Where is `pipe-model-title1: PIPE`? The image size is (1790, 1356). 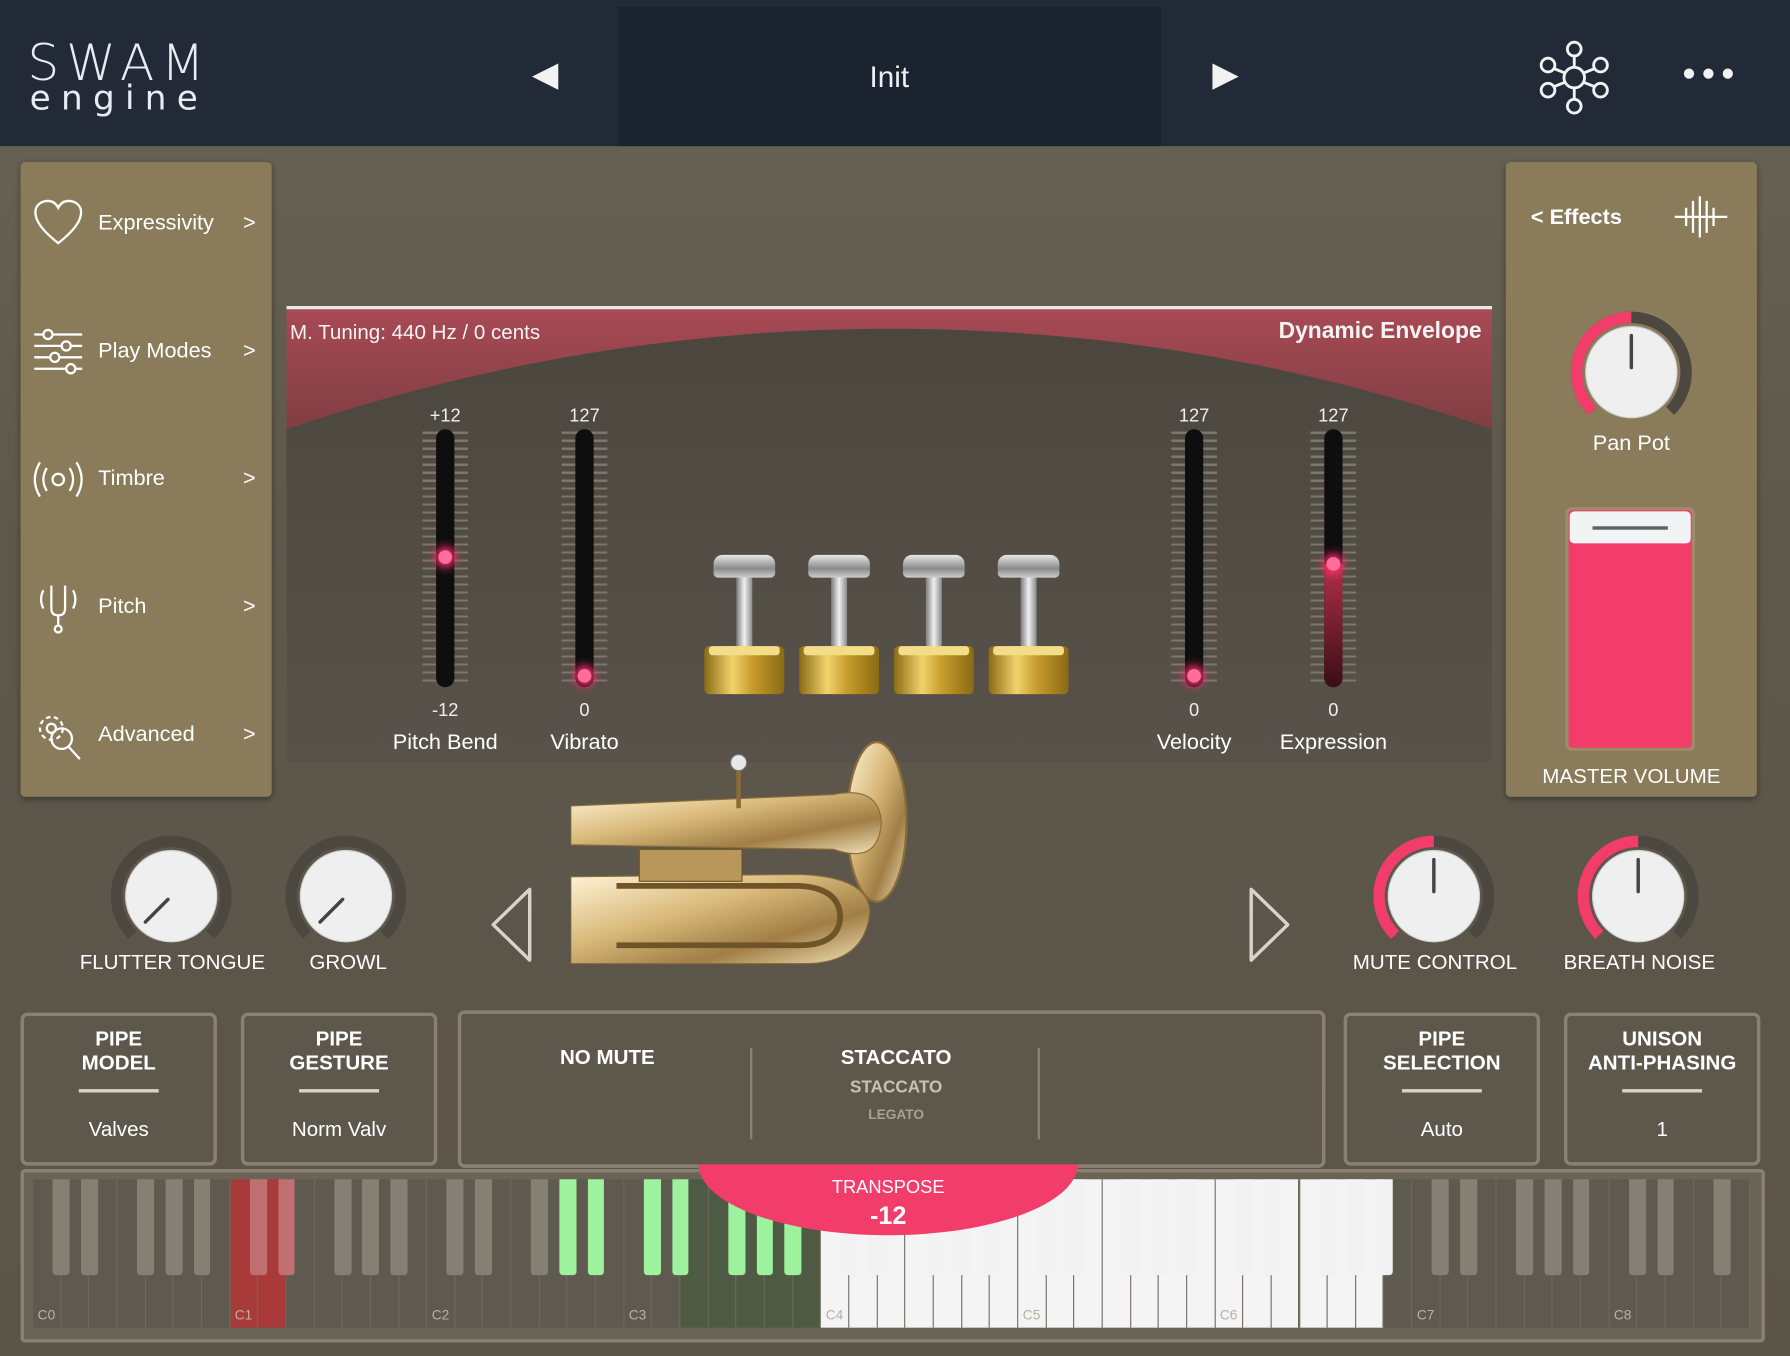
pipe-model-title1: PIPE is located at coordinates (119, 1039).